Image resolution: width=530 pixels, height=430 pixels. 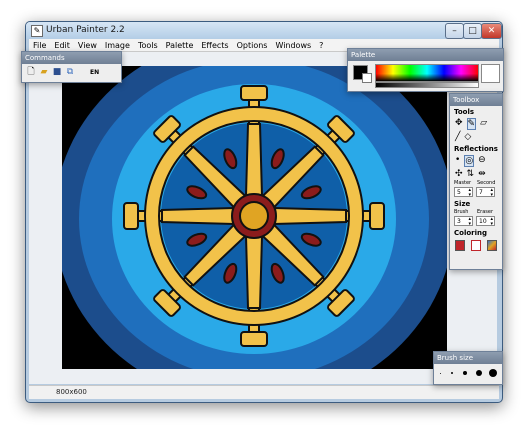 I want to click on title-bar: ✎ Urban Painter 2.2 – □ ✕, so click(x=264, y=30).